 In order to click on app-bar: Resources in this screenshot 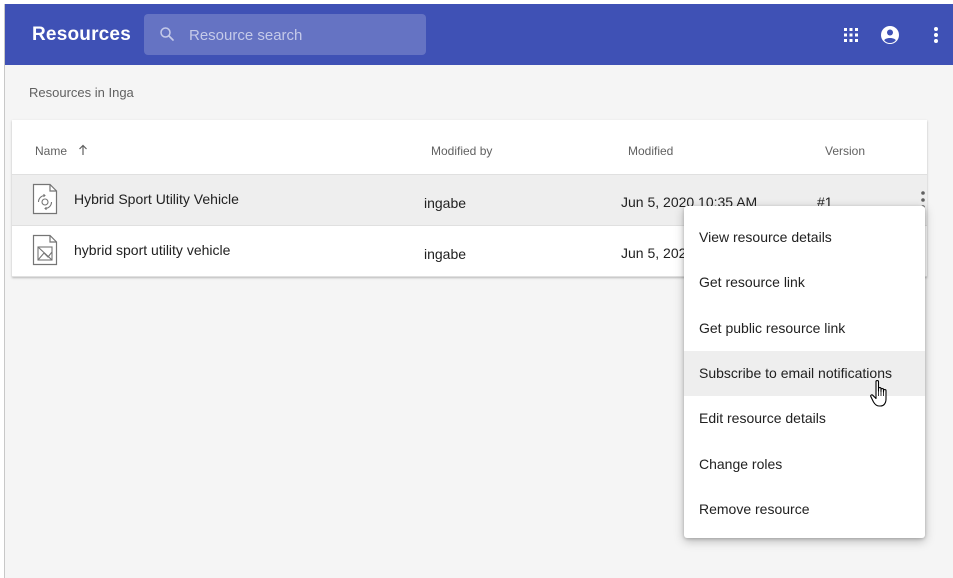, I will do `click(479, 34)`.